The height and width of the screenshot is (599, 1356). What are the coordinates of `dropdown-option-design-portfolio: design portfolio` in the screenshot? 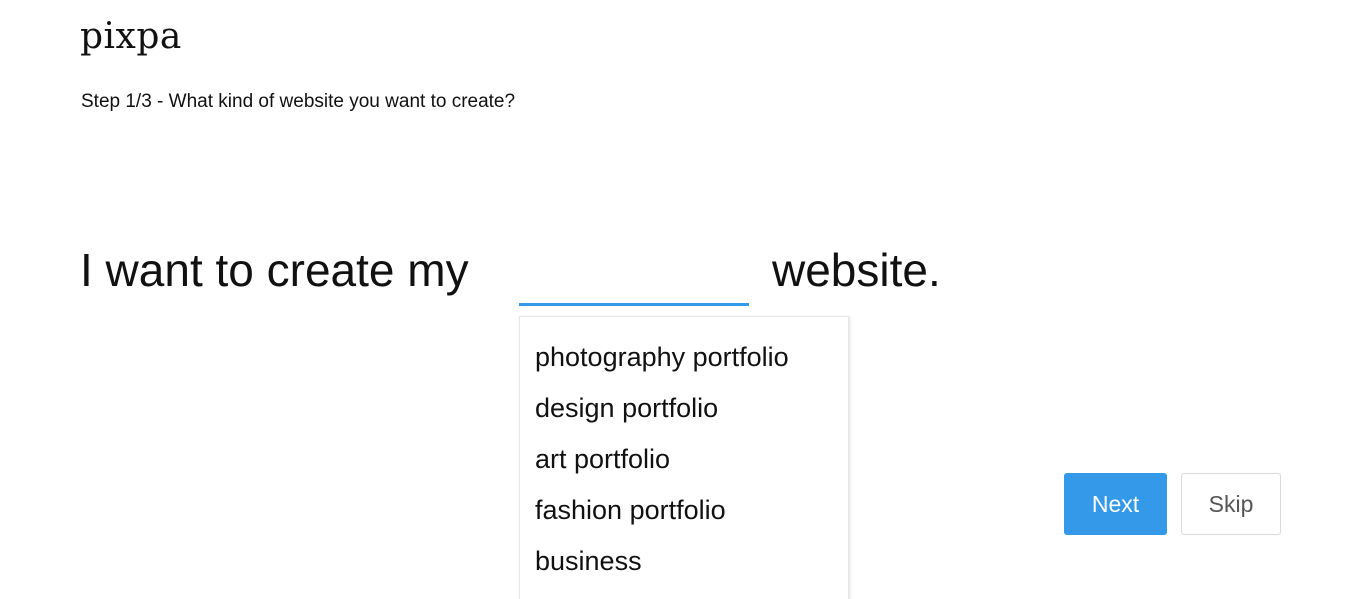 It's located at (684, 408).